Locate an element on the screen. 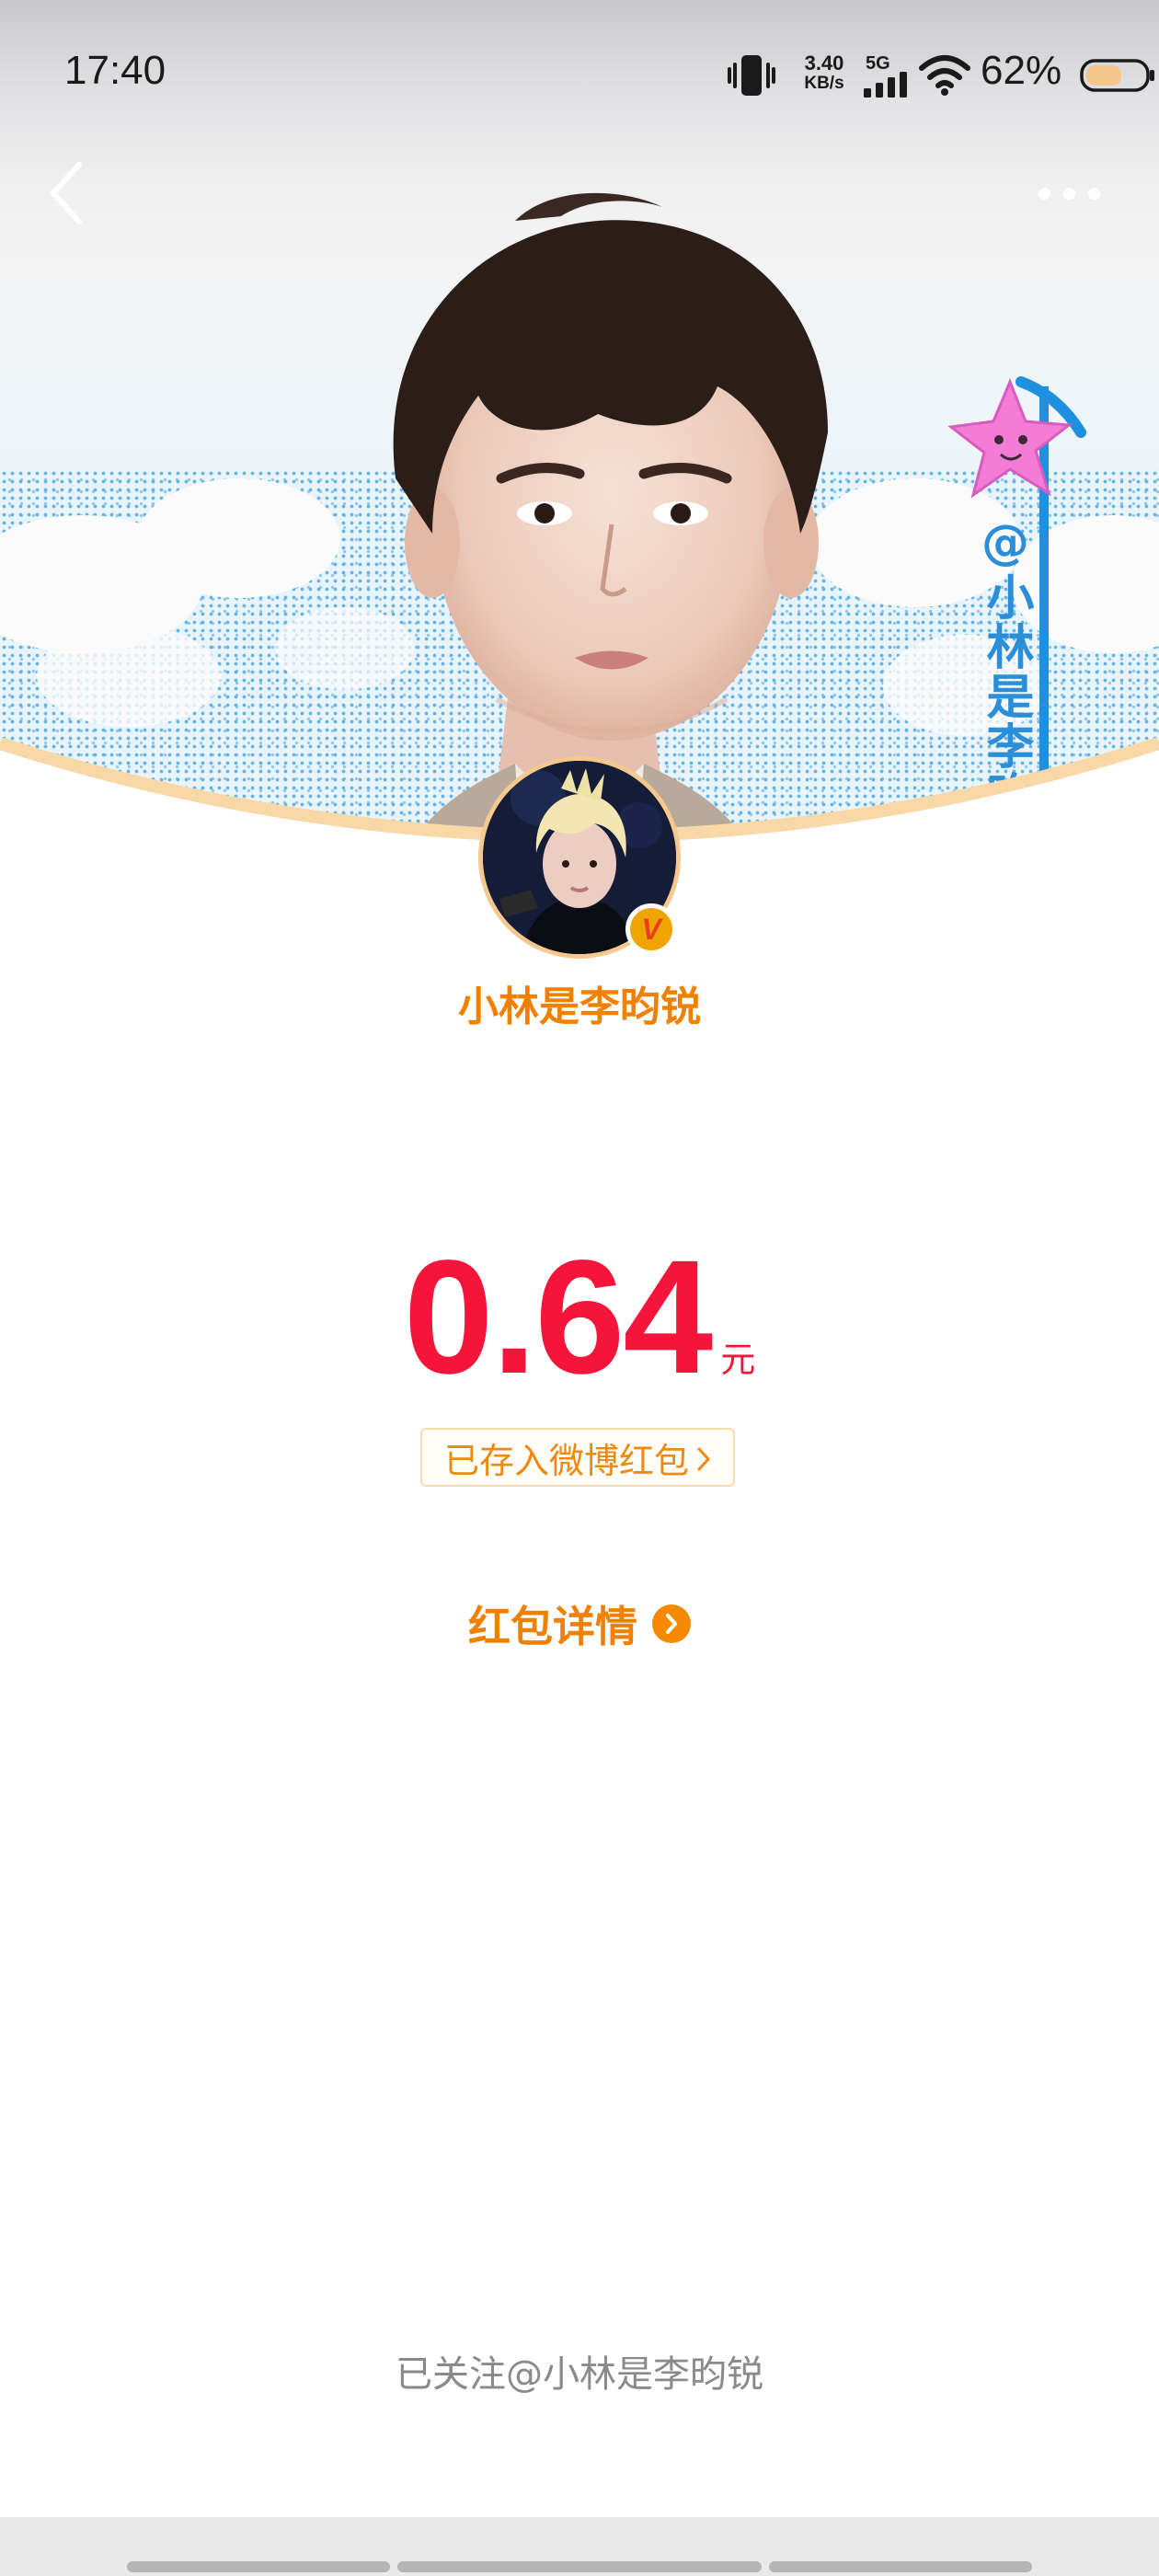 This screenshot has height=2576, width=1159. back-button is located at coordinates (66, 193).